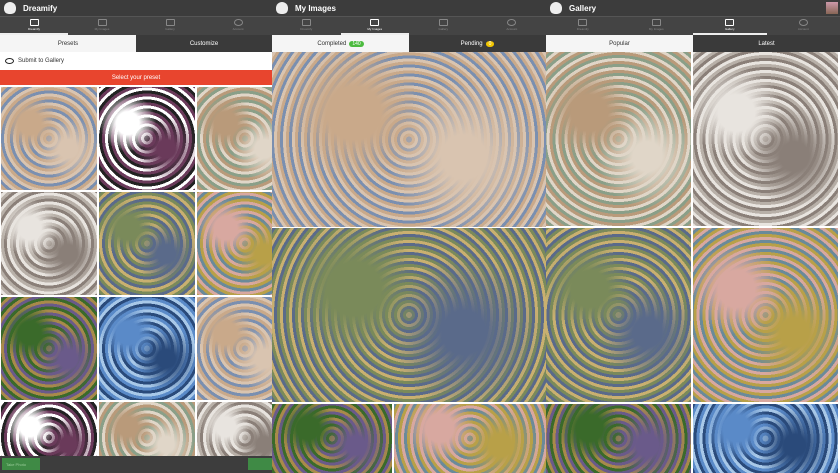 The width and height of the screenshot is (840, 473). I want to click on pending-count-badge: 0, so click(490, 43).